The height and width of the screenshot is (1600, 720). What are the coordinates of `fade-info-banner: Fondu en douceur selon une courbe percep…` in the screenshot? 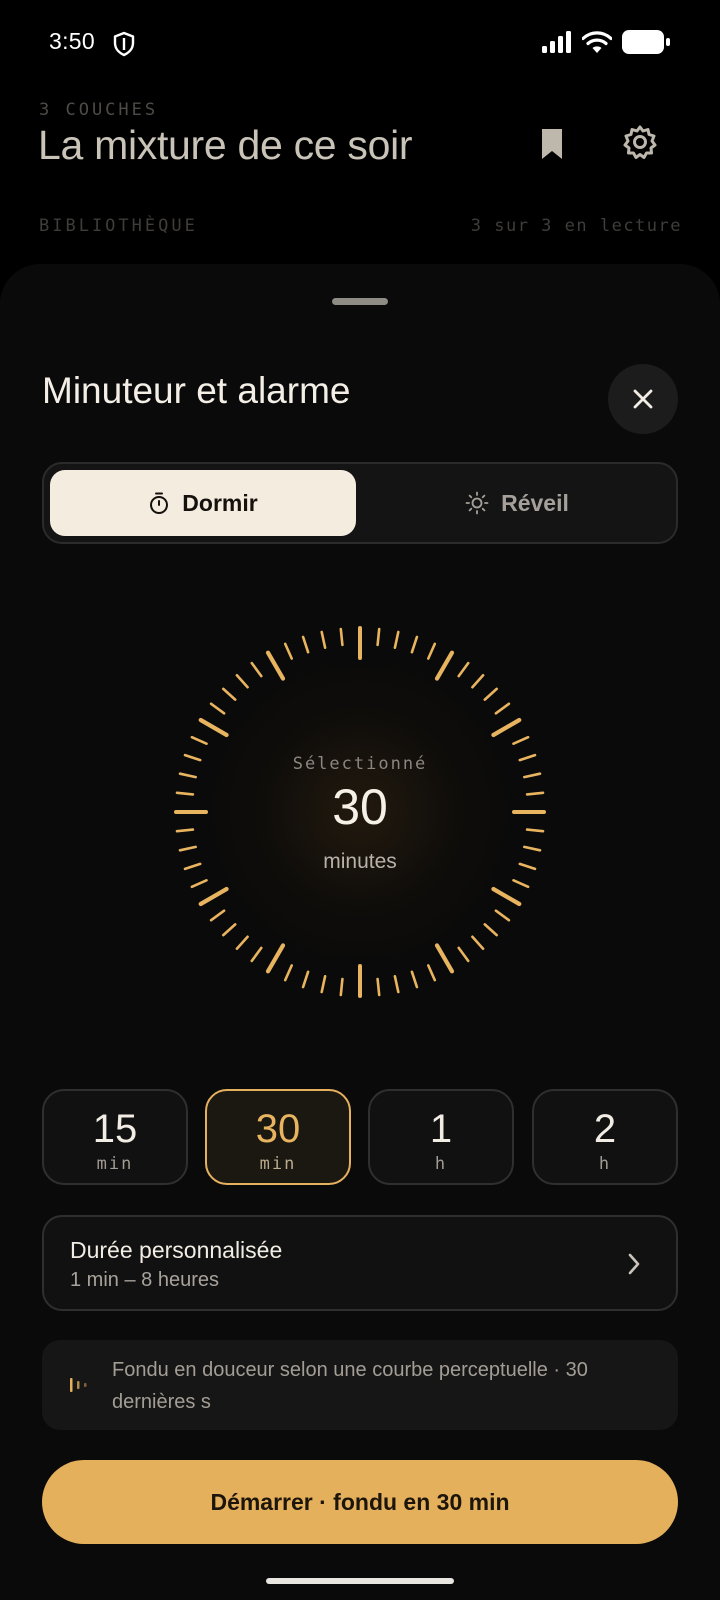 It's located at (360, 1385).